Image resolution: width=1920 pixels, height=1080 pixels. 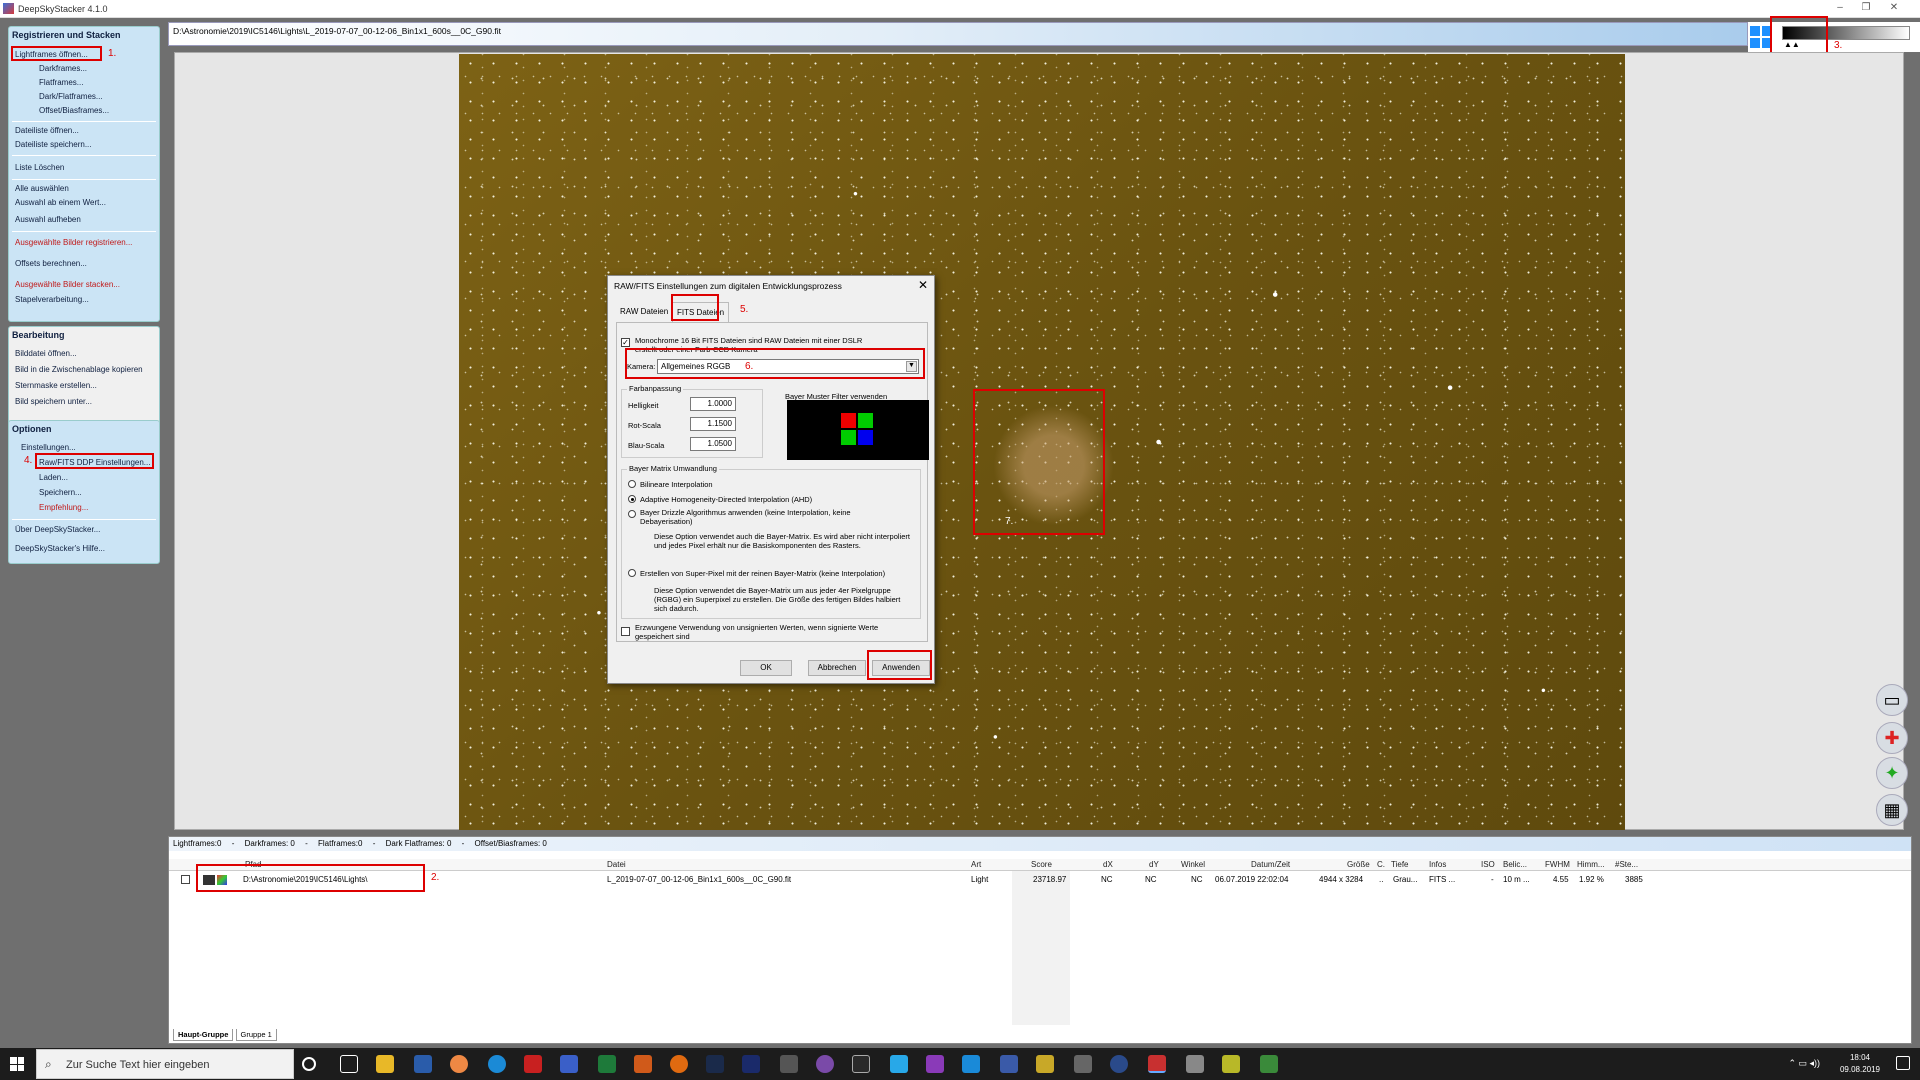 What do you see at coordinates (349, 1064) in the screenshot?
I see `task-view-icon` at bounding box center [349, 1064].